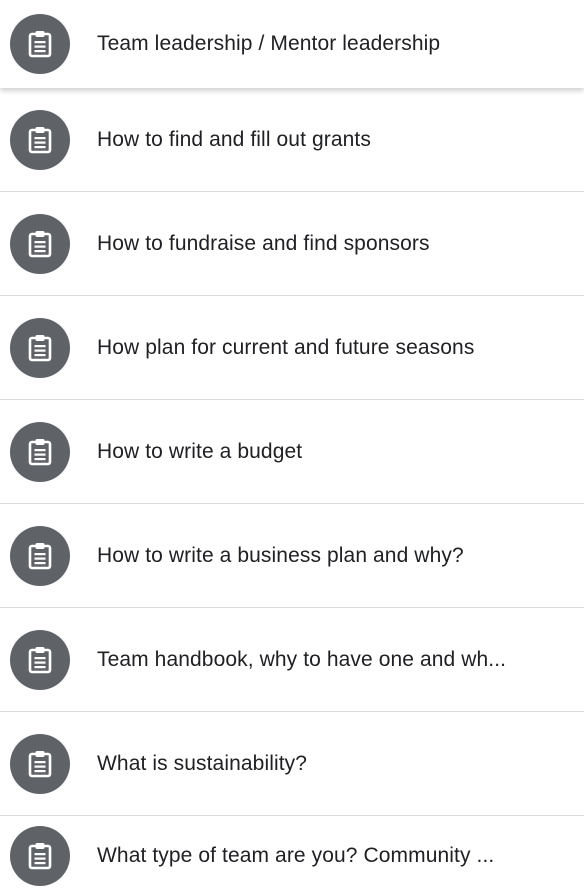  I want to click on list-item: What is sustainability?, so click(292, 764).